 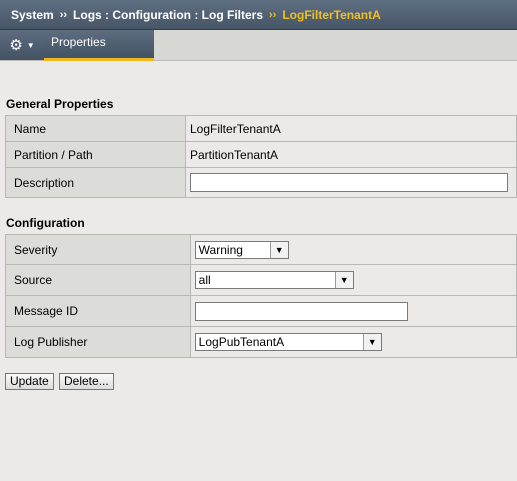 I want to click on table-row: Severity Warning ▼, so click(x=261, y=249).